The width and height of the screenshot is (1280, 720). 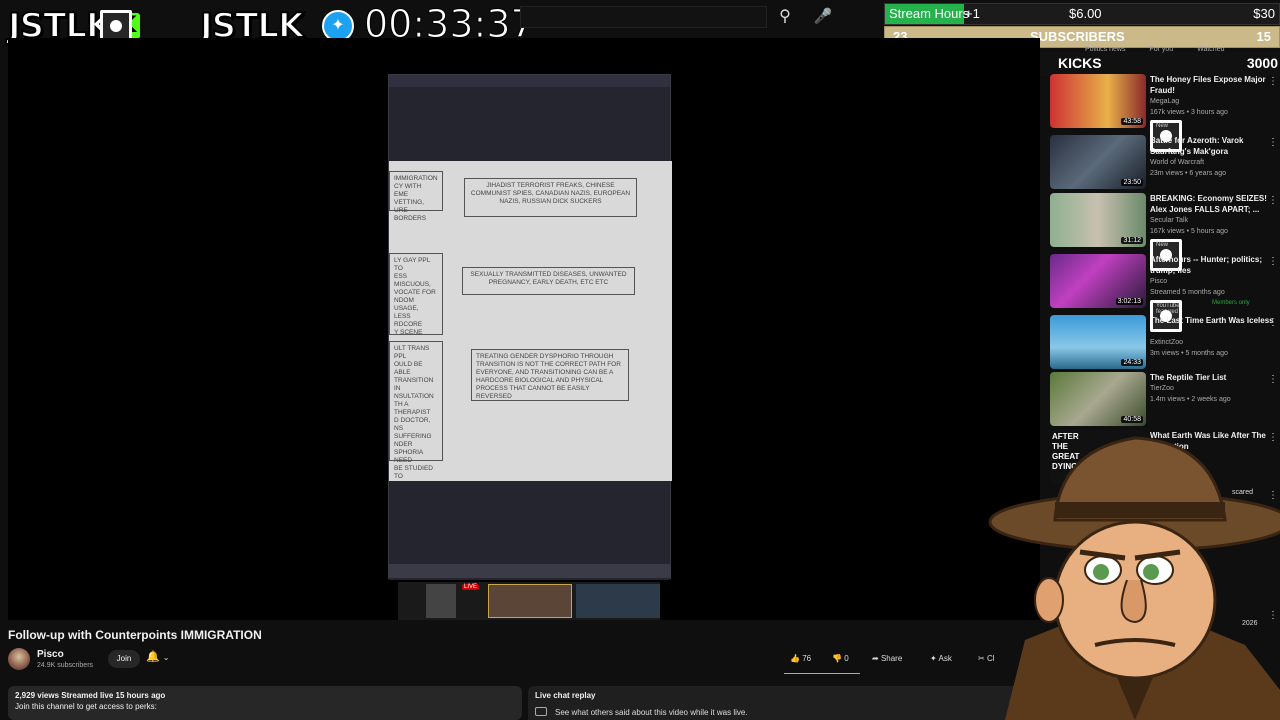 I want to click on avatar, so click(x=19, y=659).